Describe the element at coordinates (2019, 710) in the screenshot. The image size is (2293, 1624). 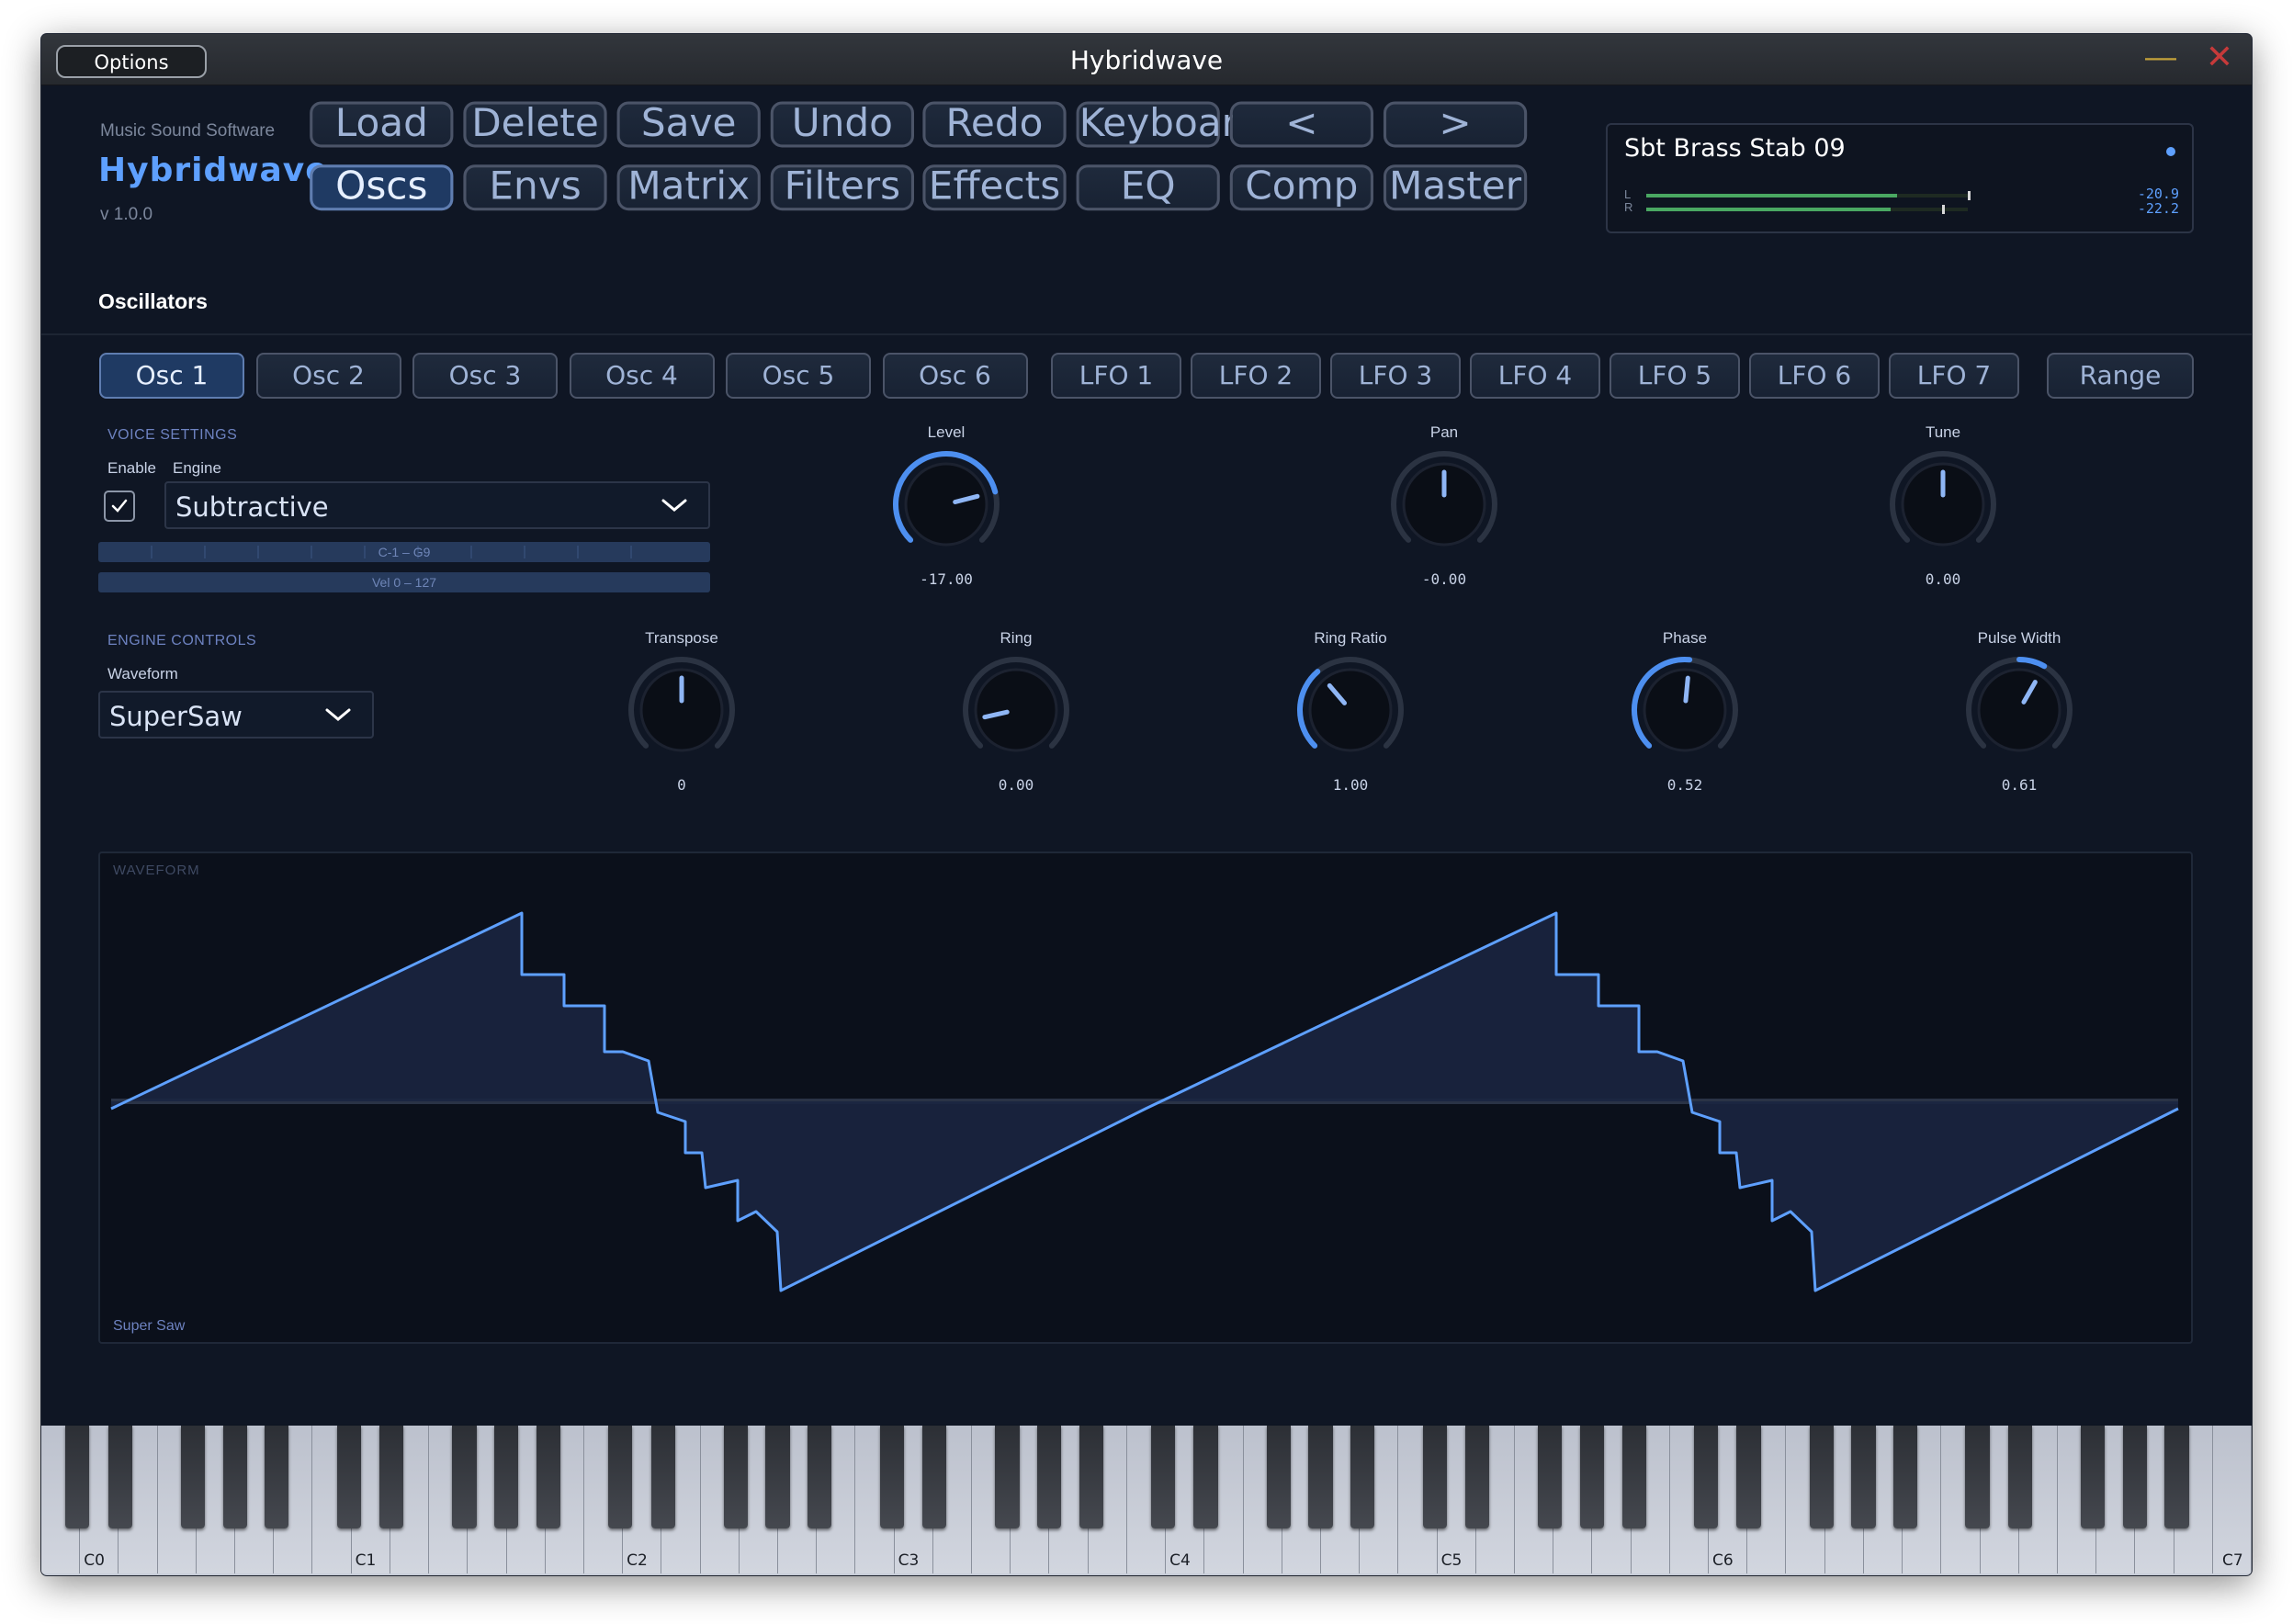
I see `pulse-width-knob` at that location.